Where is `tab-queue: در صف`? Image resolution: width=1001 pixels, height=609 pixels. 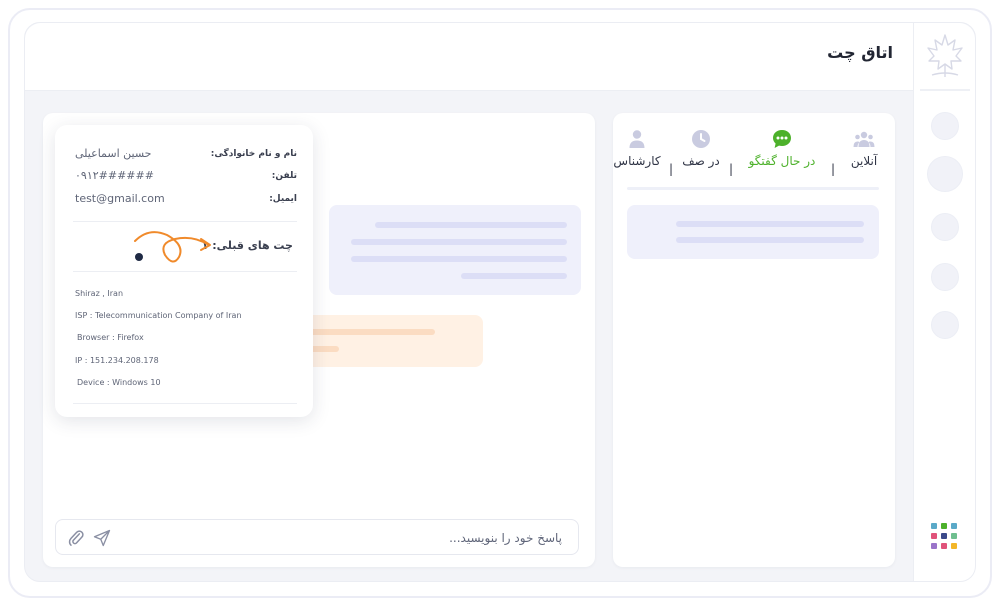
tab-queue: در صف is located at coordinates (701, 155).